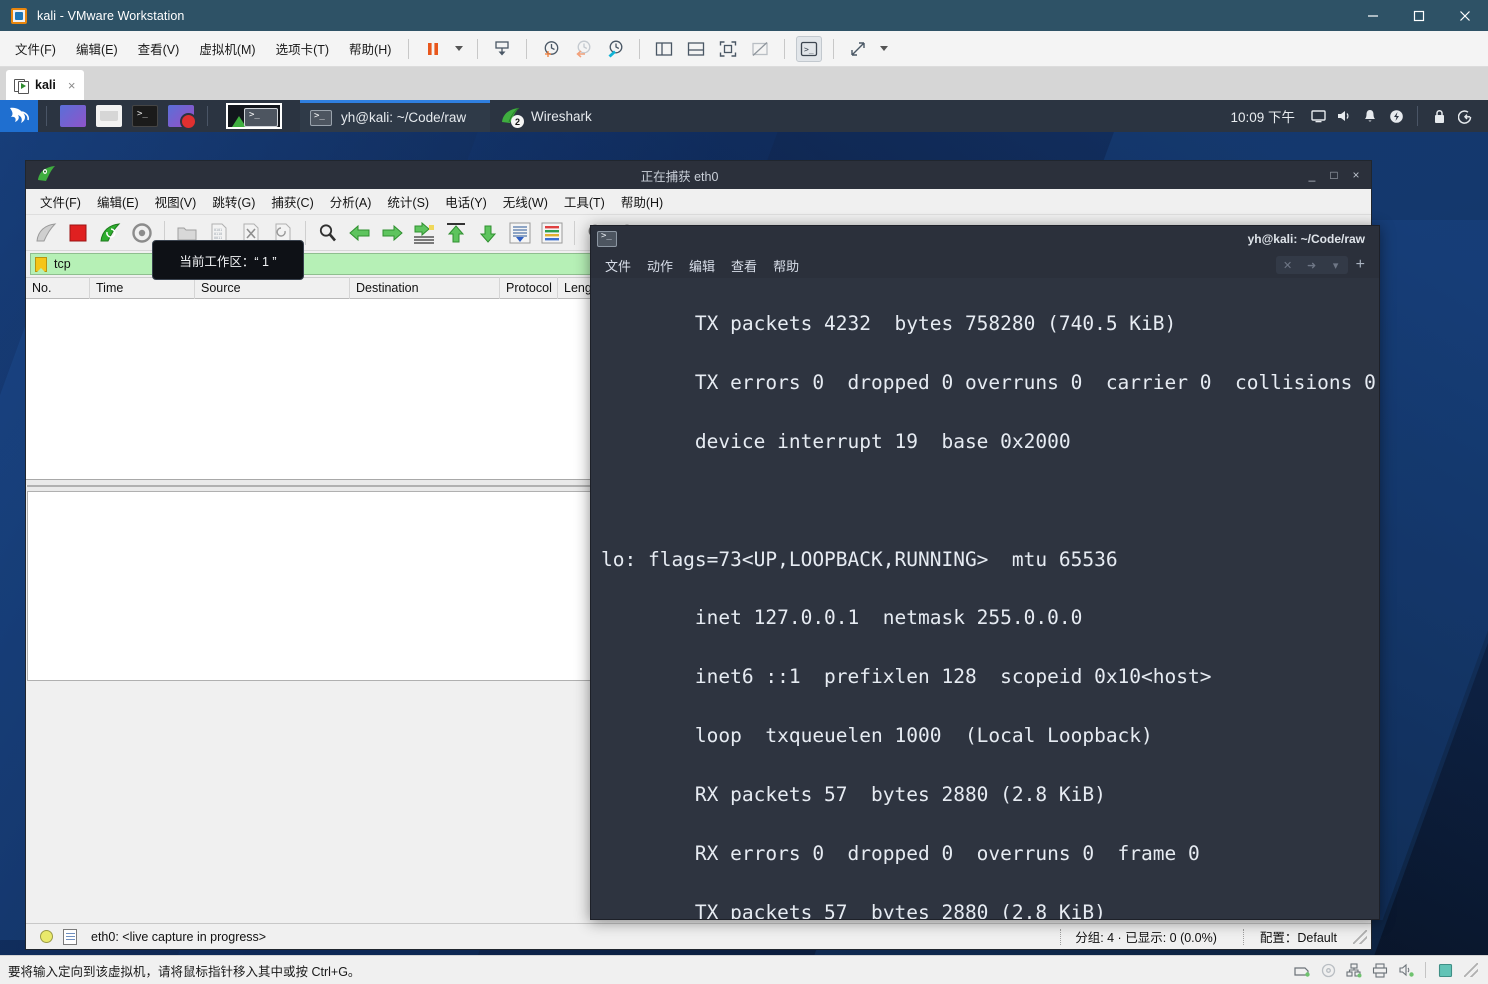 This screenshot has width=1488, height=984. I want to click on capture-status-indicator-icon, so click(46, 936).